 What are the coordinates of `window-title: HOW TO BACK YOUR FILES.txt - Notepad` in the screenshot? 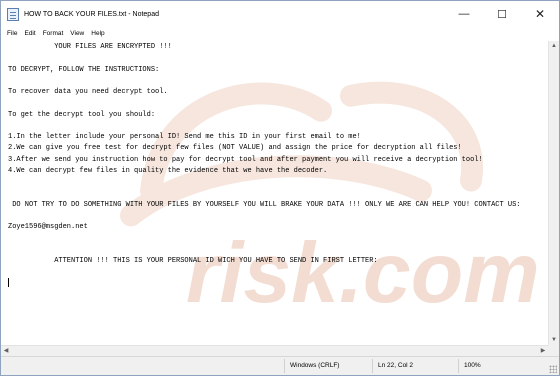 It's located at (91, 14).